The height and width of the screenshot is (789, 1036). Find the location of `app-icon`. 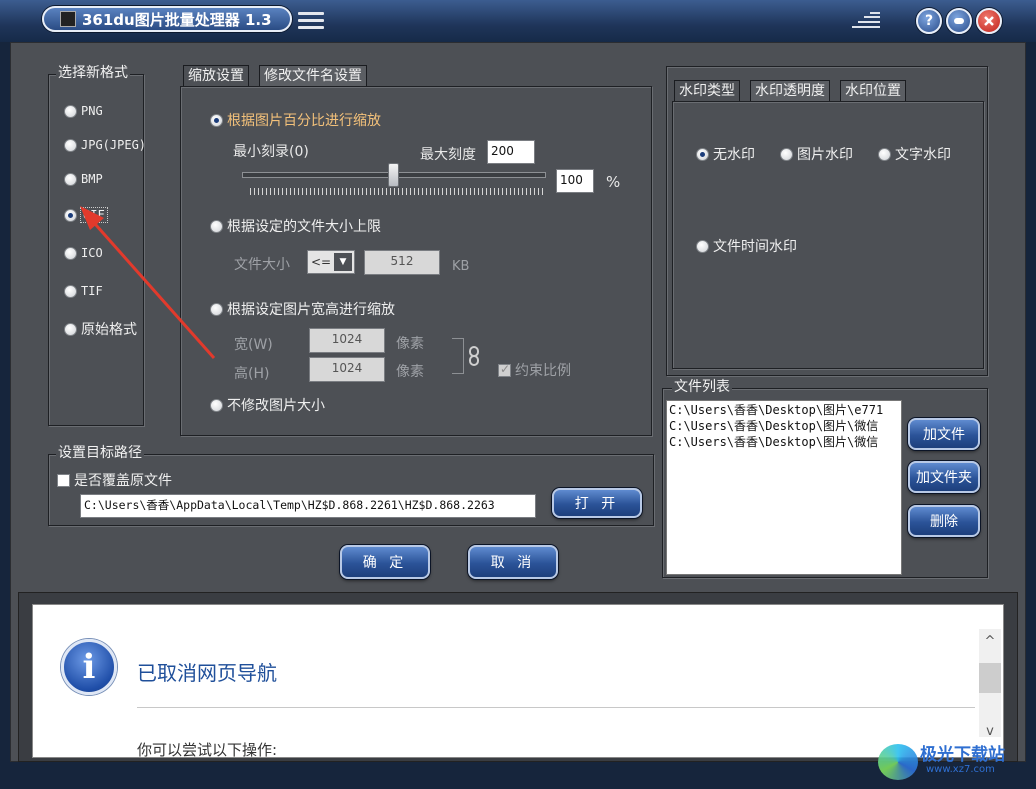

app-icon is located at coordinates (68, 19).